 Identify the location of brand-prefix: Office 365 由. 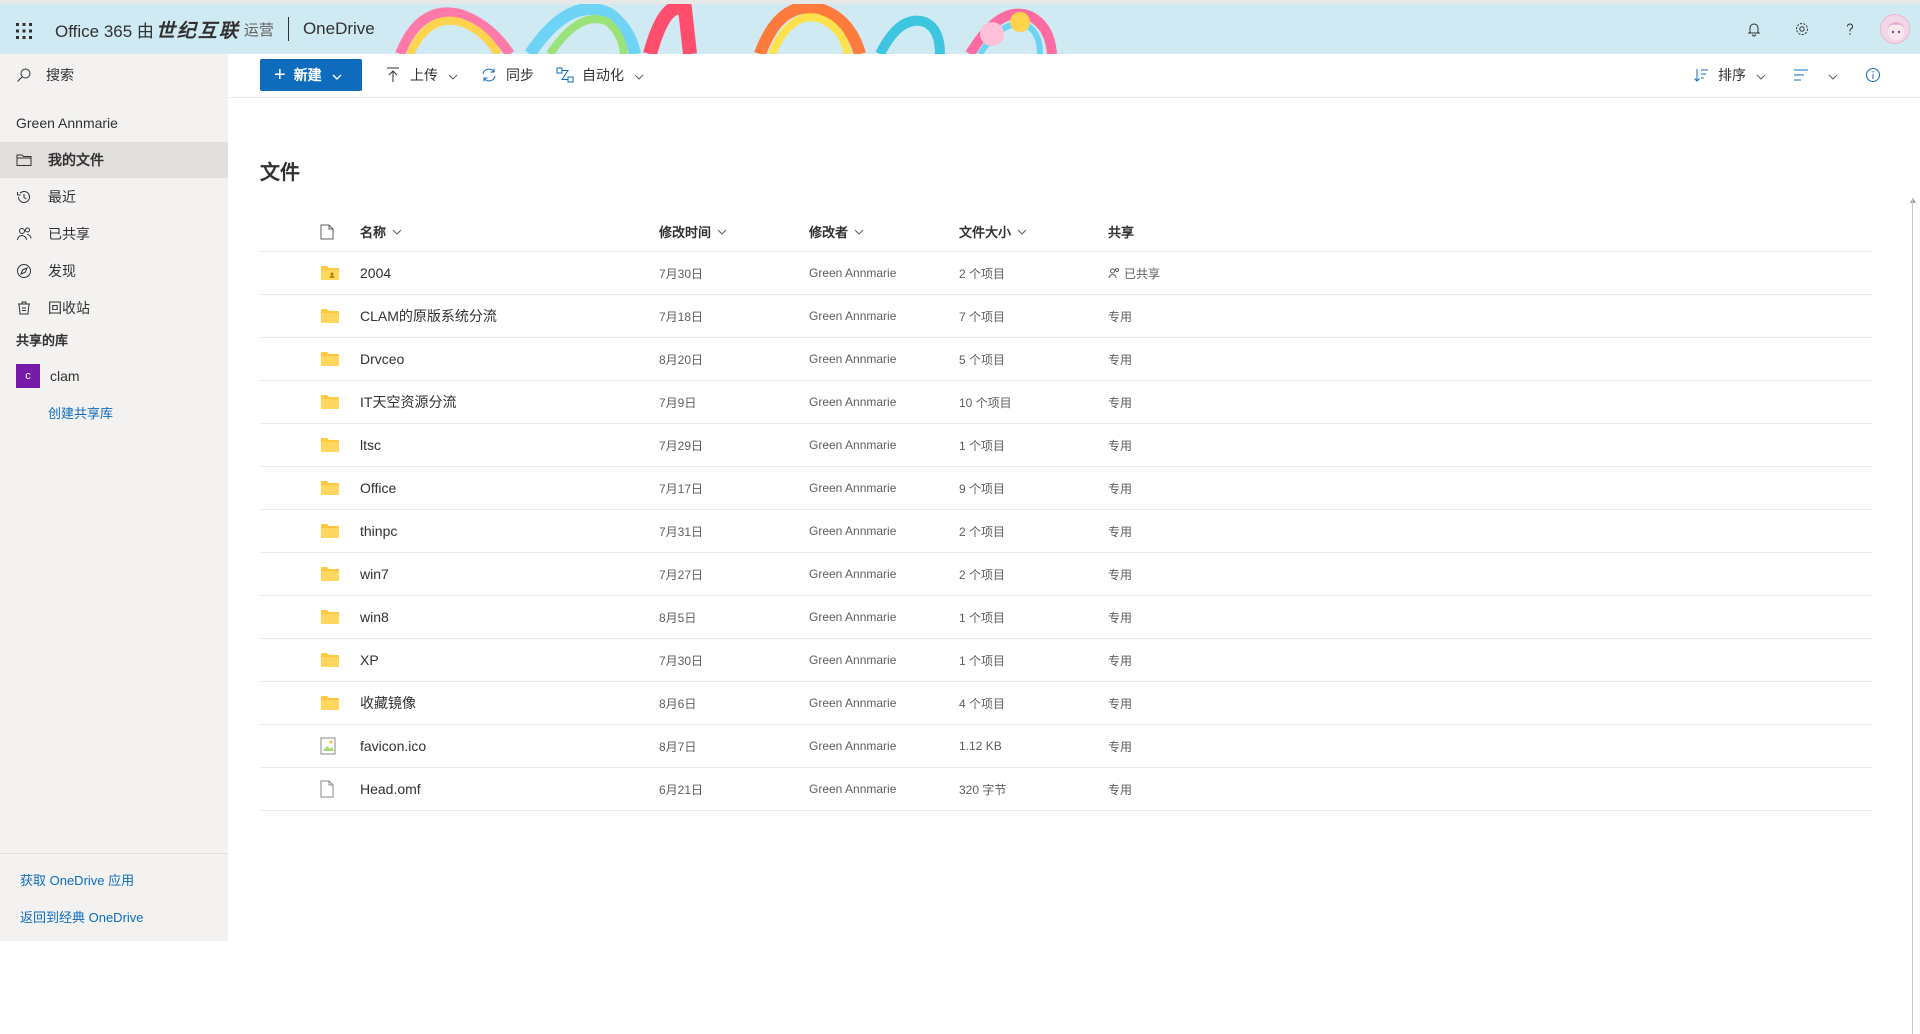
(104, 31).